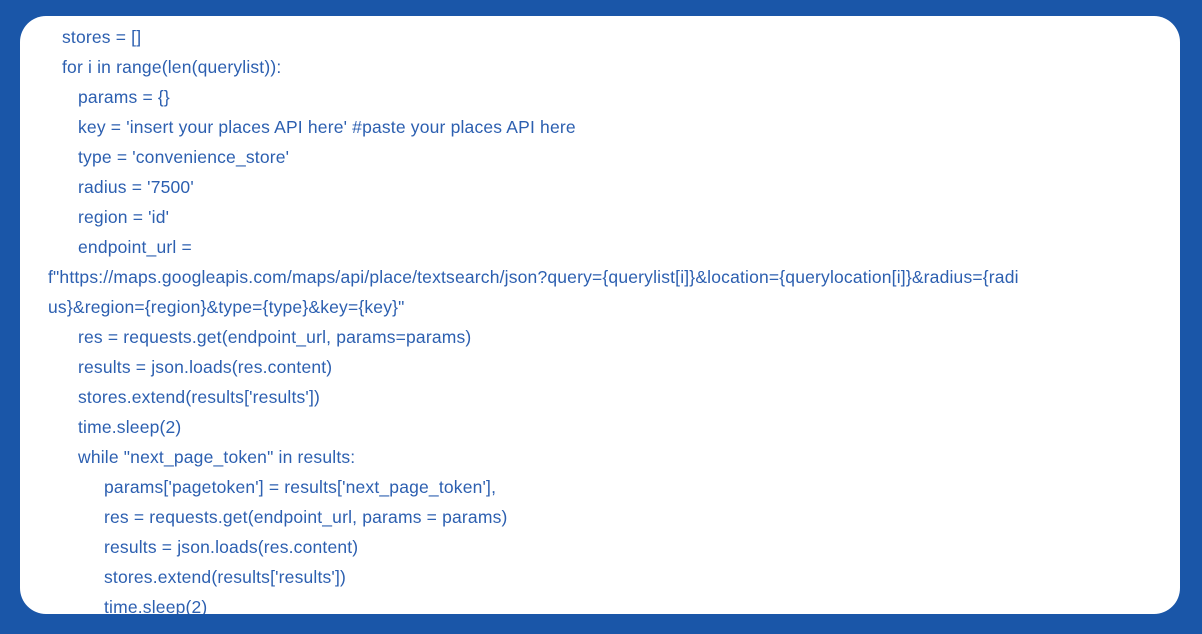 The width and height of the screenshot is (1202, 634). Describe the element at coordinates (136, 187) in the screenshot. I see `code-line: radius = '7500'` at that location.